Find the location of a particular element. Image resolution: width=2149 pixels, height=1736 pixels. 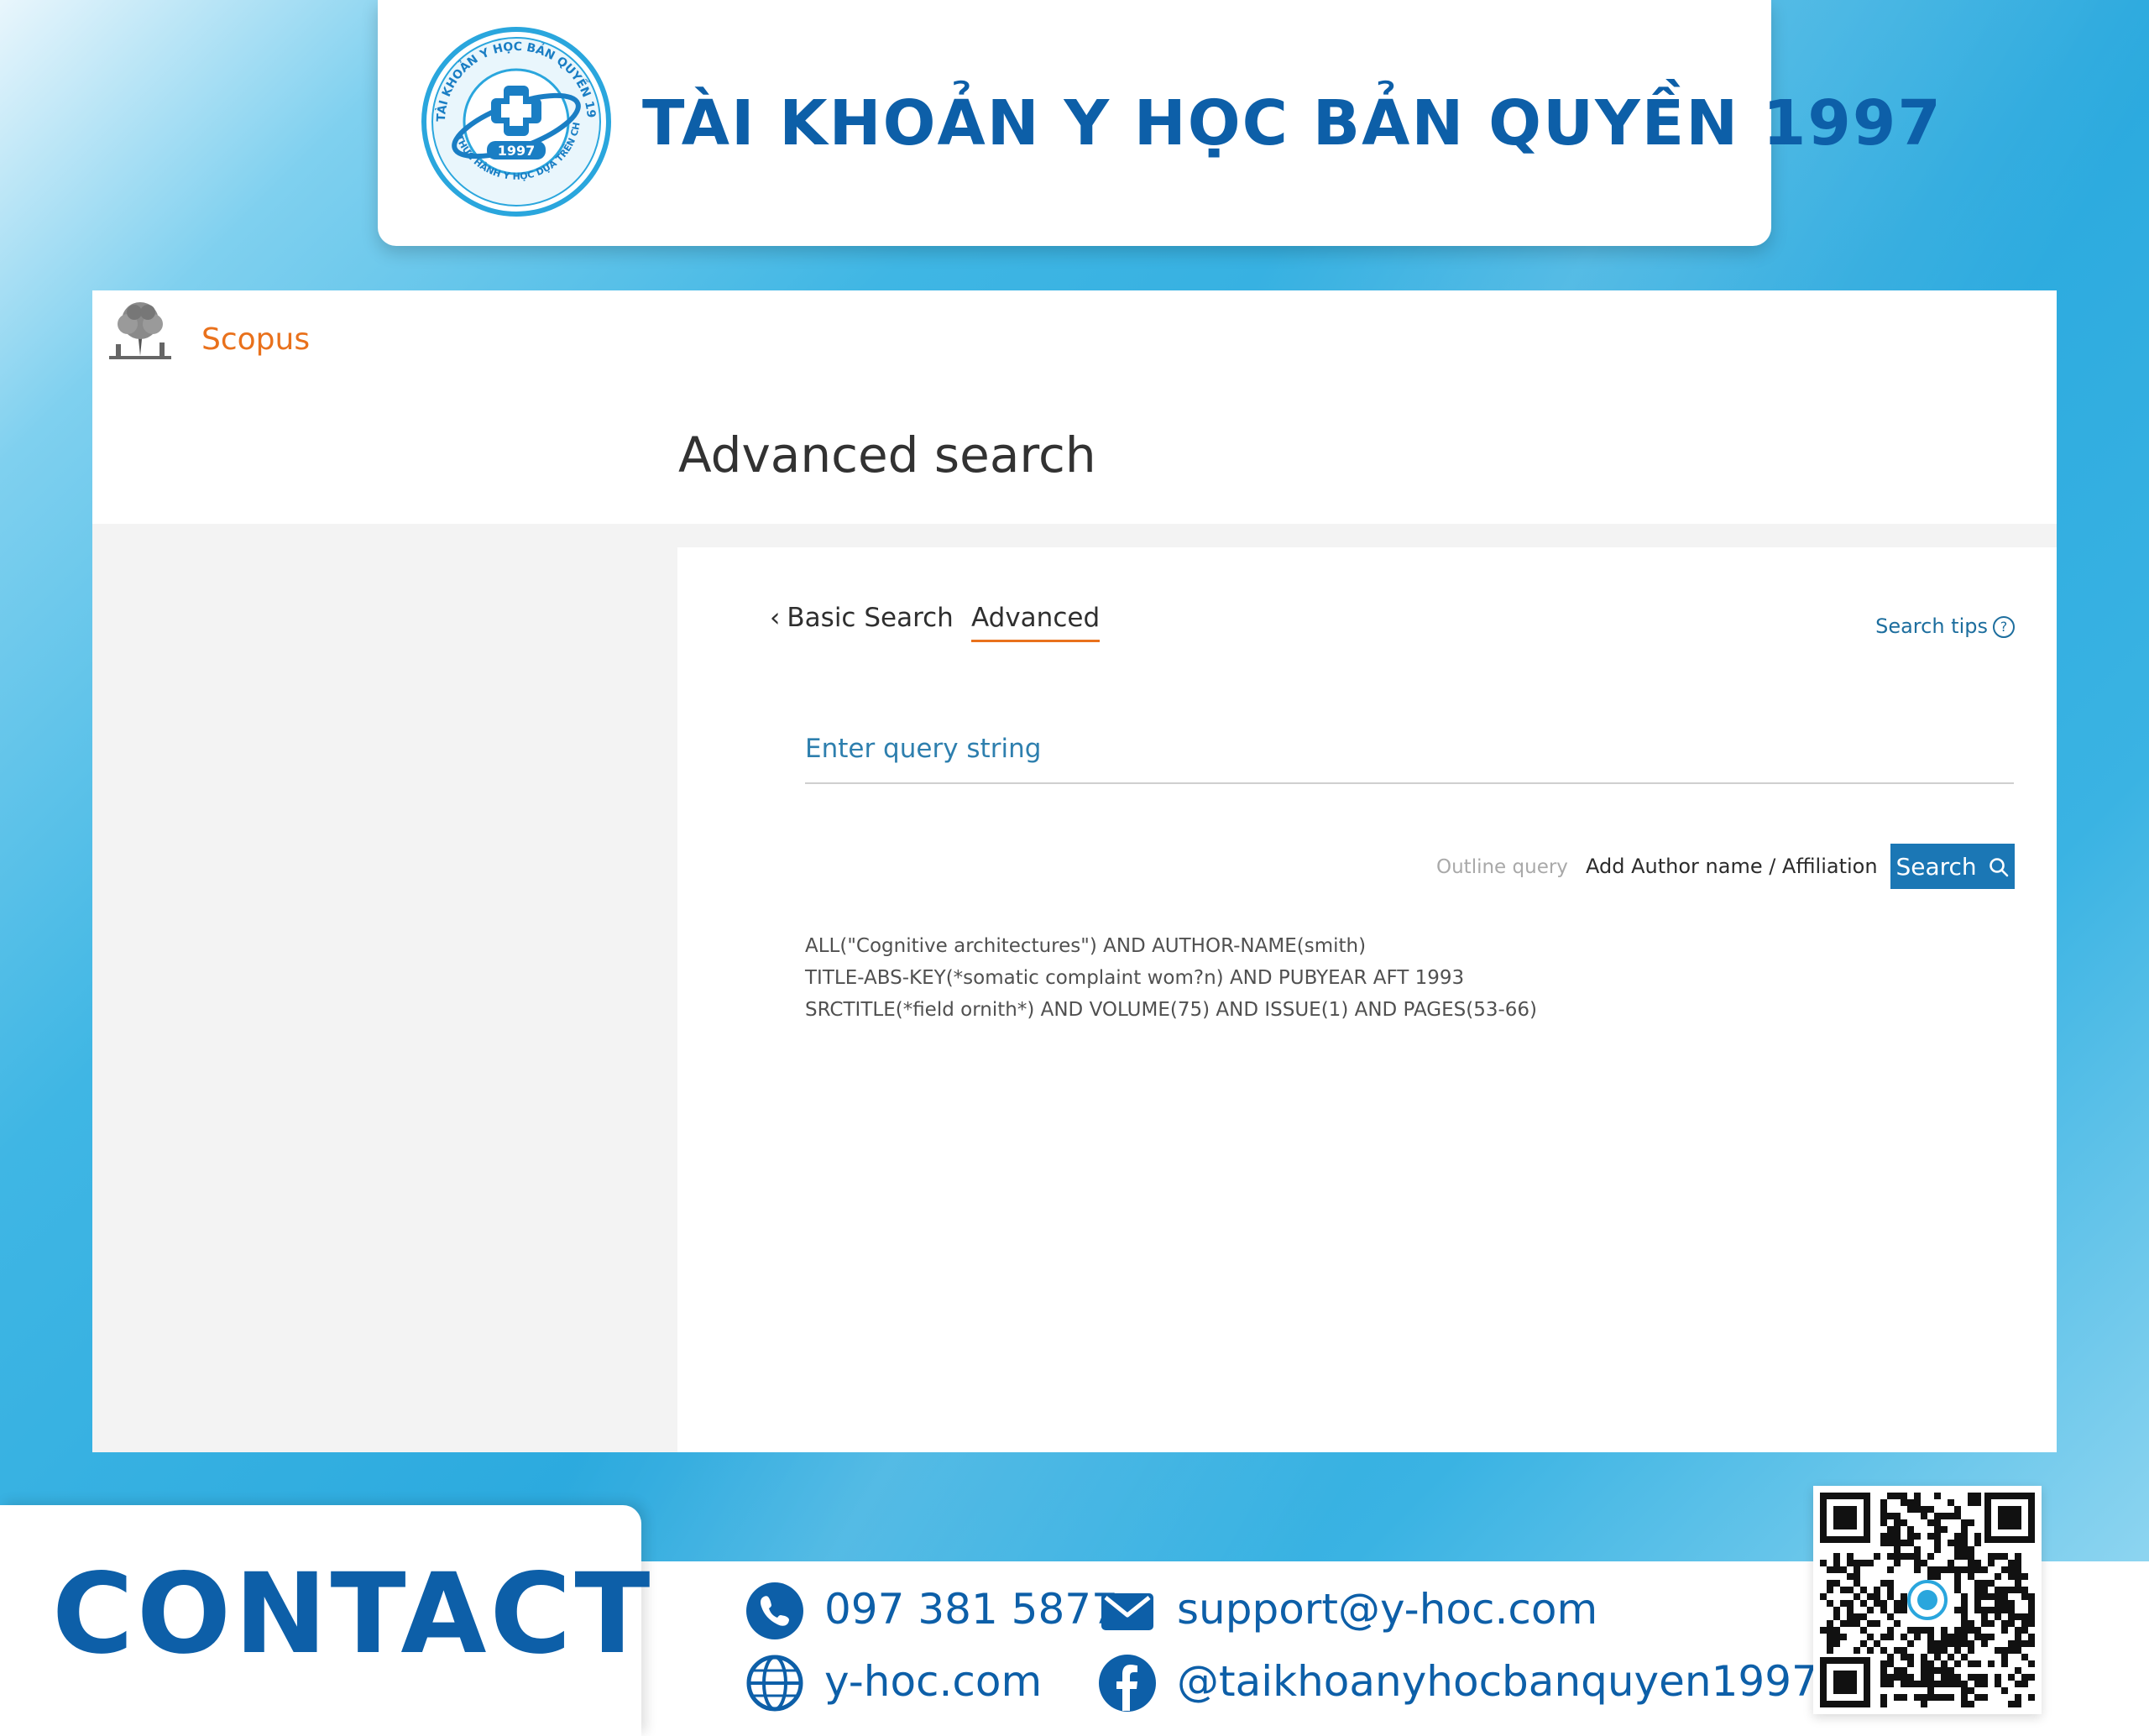

scopus-brand: Scopus is located at coordinates (256, 339).